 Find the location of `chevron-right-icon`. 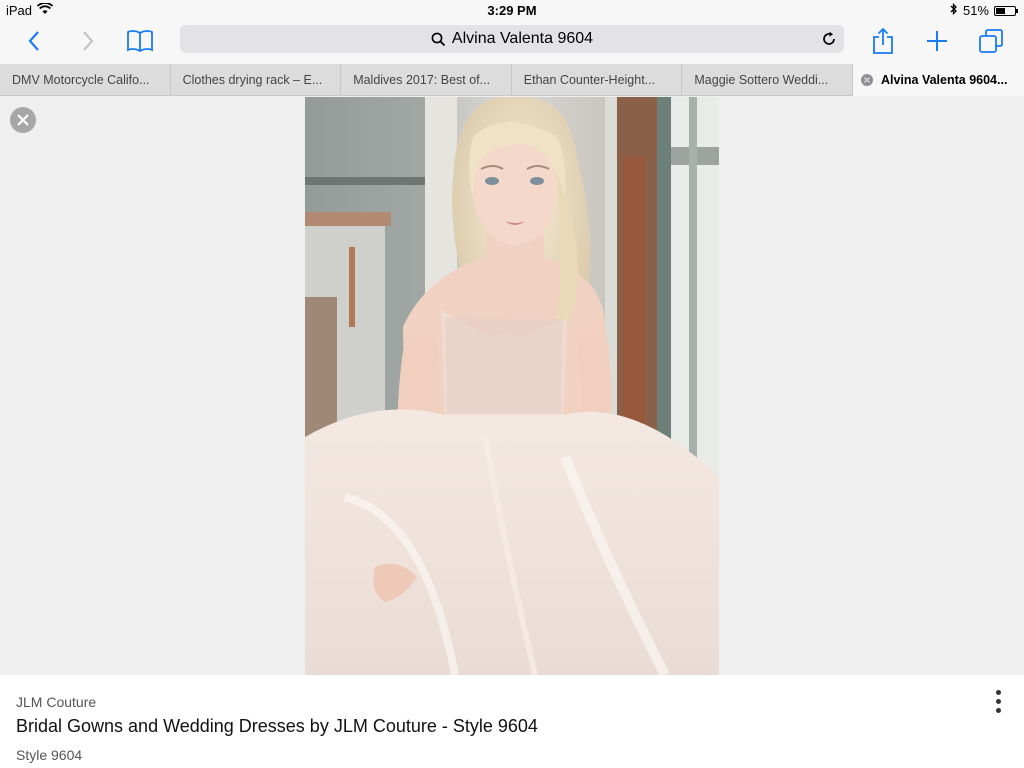

chevron-right-icon is located at coordinates (88, 41).